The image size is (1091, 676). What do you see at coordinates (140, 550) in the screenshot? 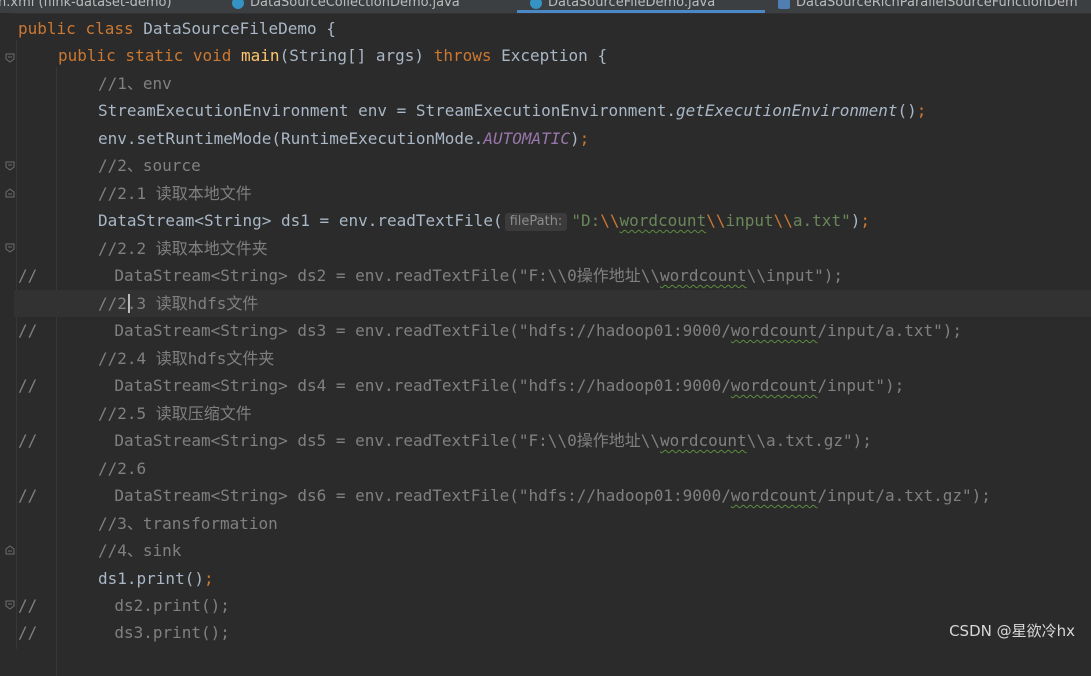
I see `code-line-20: //4、sink` at bounding box center [140, 550].